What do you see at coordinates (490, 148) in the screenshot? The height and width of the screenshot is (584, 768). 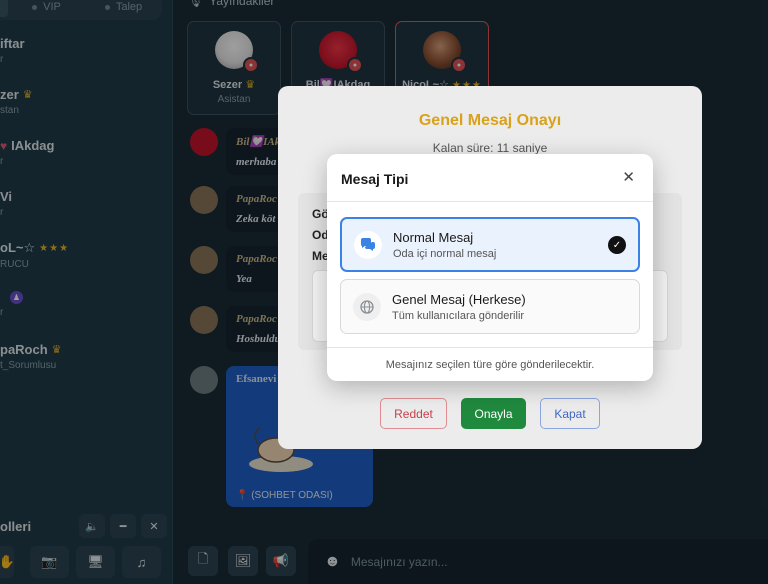 I see `countdown-text: Kalan süre: 11 saniye` at bounding box center [490, 148].